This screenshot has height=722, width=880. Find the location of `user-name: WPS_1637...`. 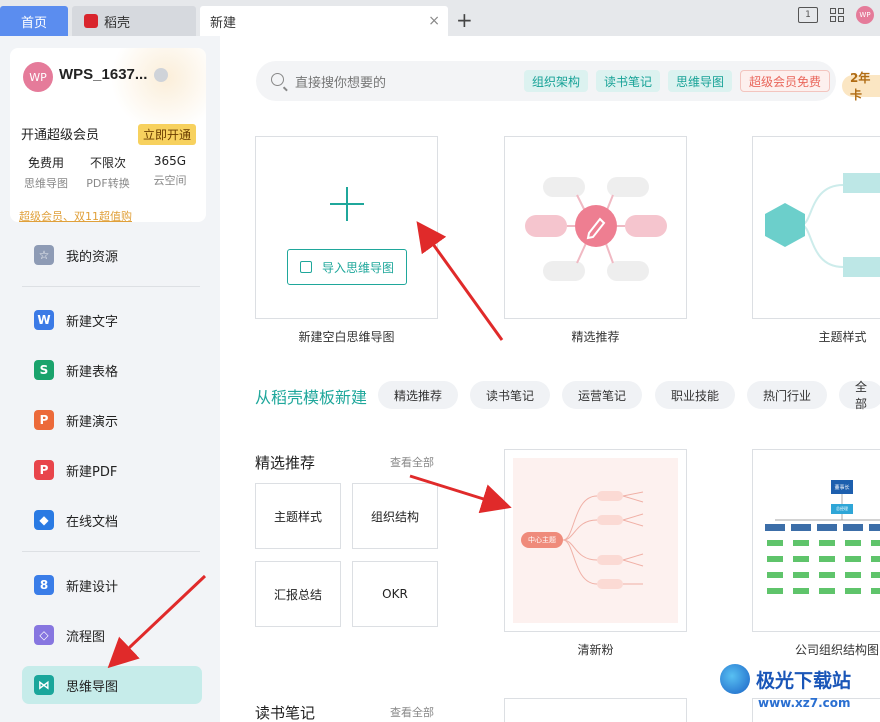

user-name: WPS_1637... is located at coordinates (103, 74).